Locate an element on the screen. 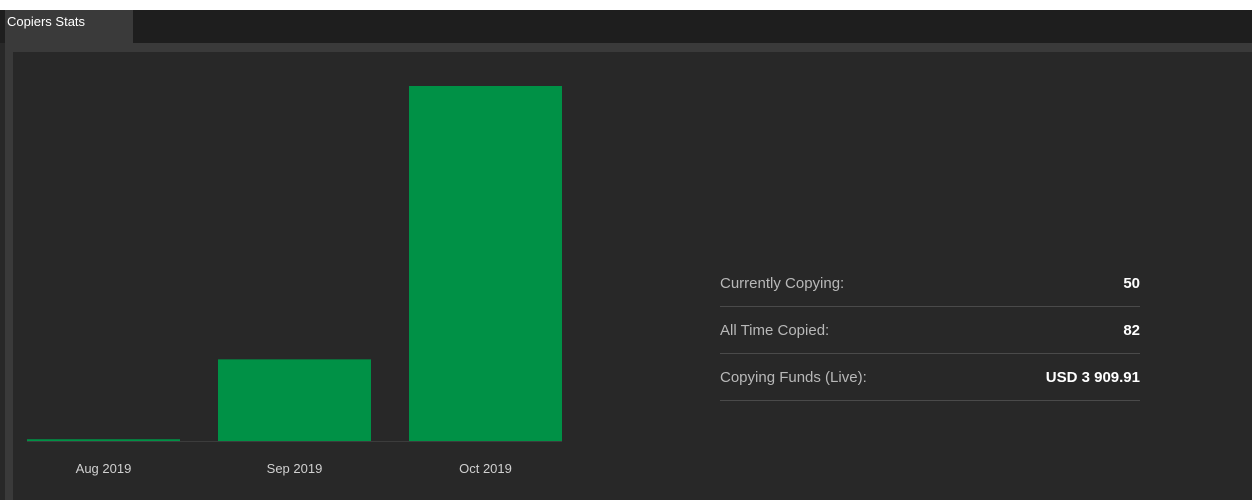 The image size is (1252, 500). tab-strip: Copiers Stats is located at coordinates (626, 26).